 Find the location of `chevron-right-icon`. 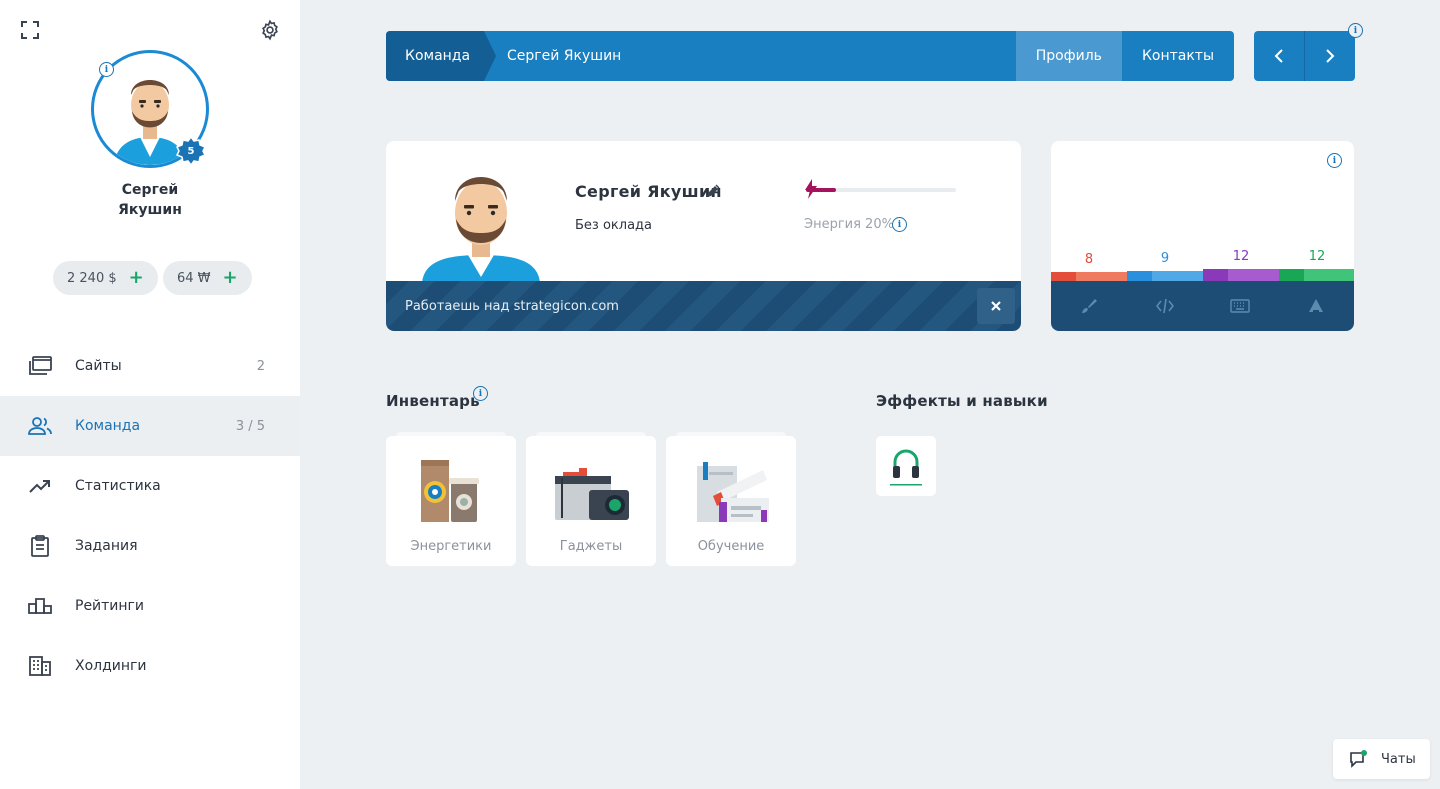

chevron-right-icon is located at coordinates (1330, 56).